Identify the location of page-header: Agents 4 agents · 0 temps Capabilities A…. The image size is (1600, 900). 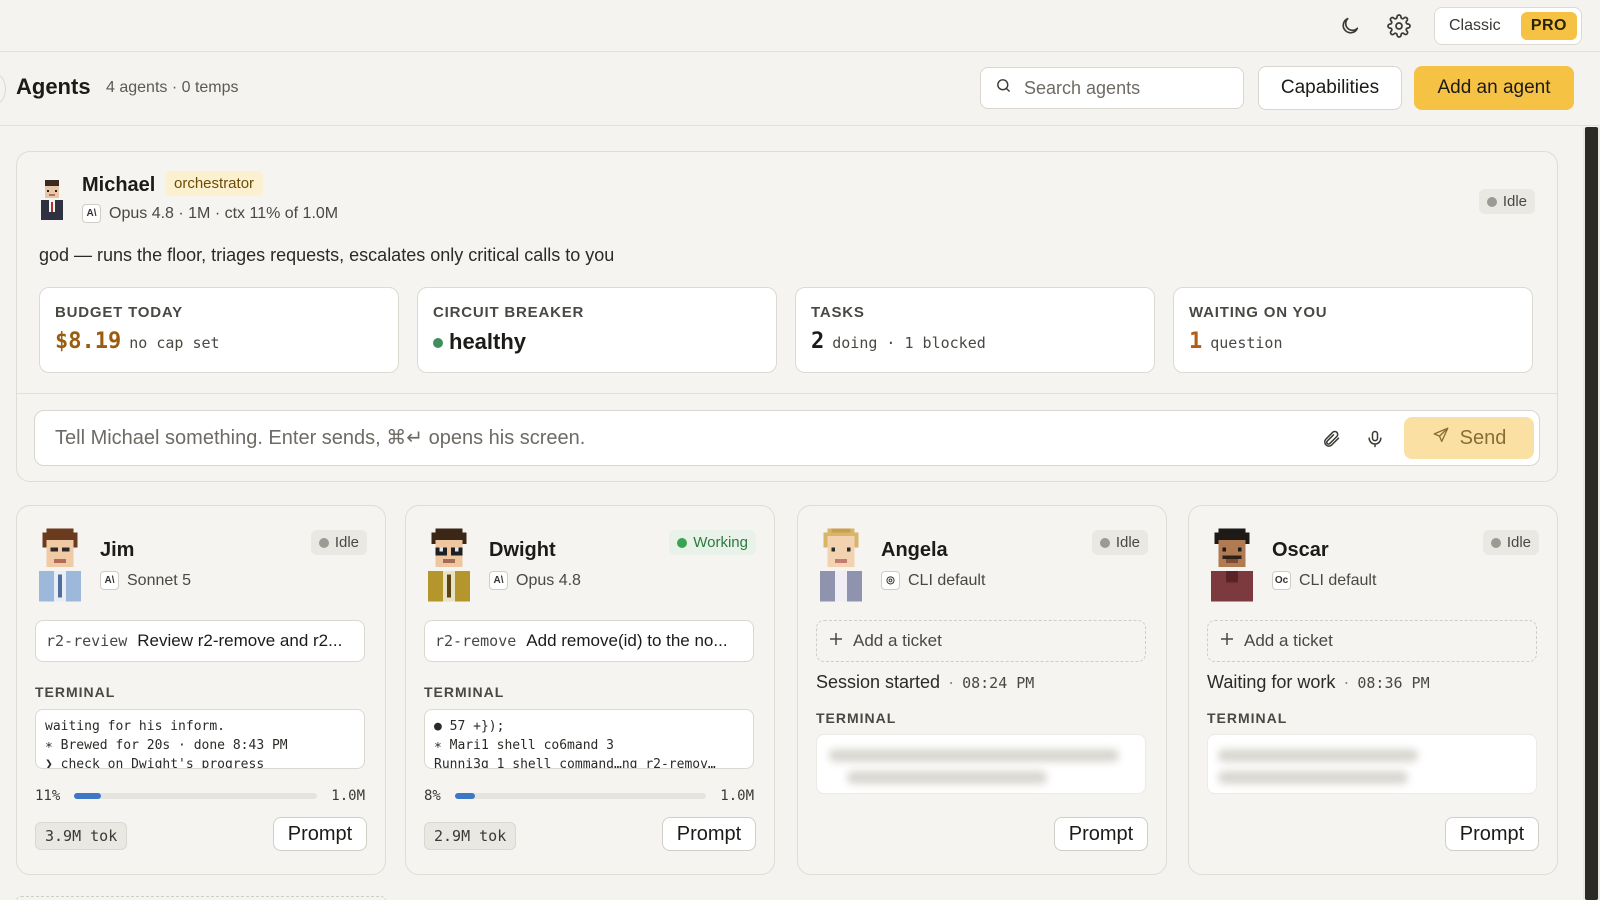
(800, 89).